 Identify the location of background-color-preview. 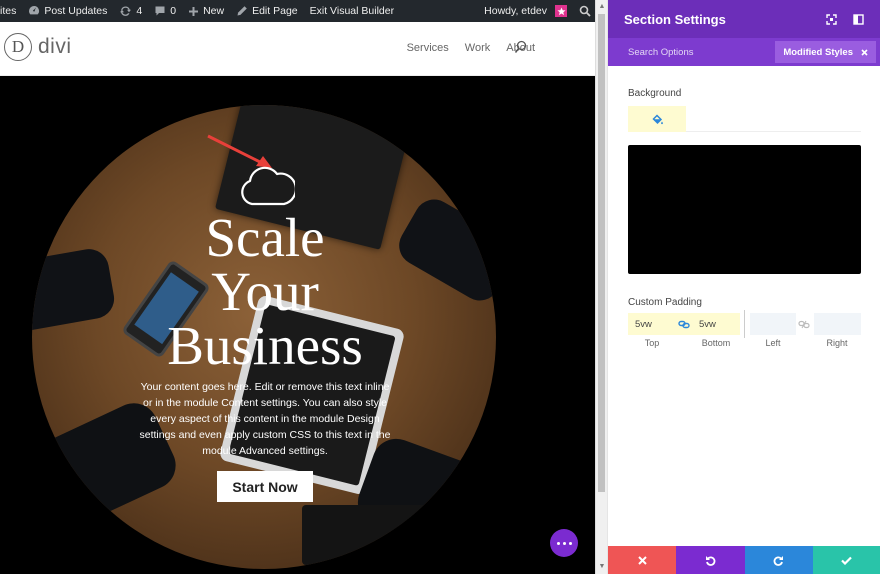
(744, 209).